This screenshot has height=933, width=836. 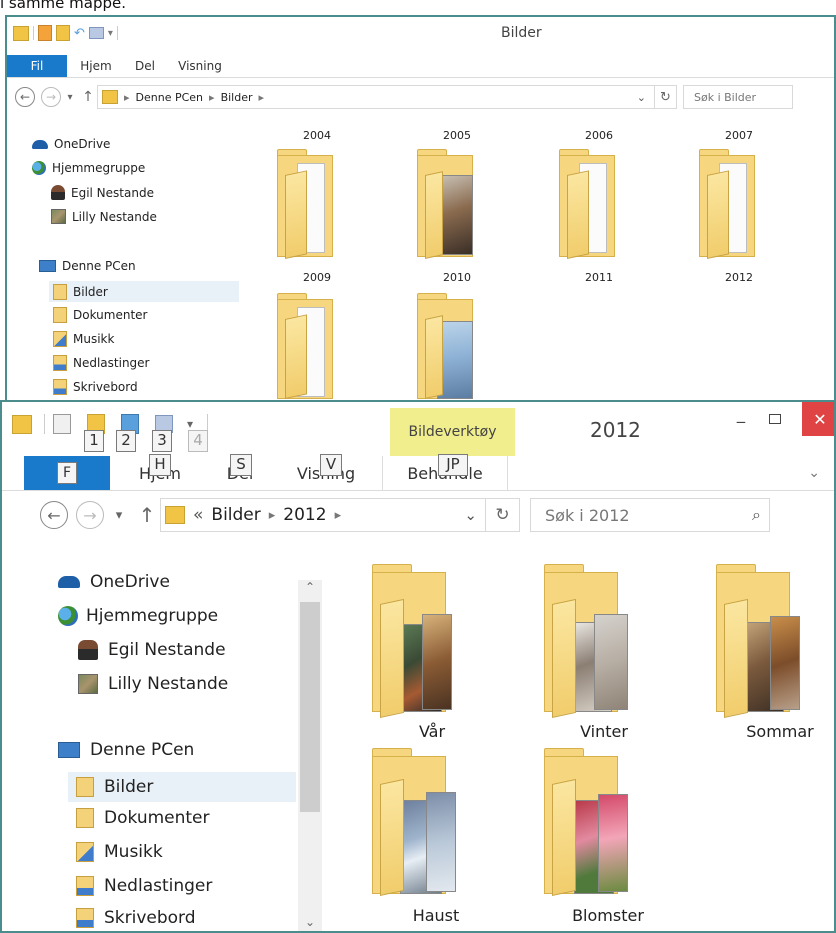 I want to click on downloads-icon, so click(x=60, y=363).